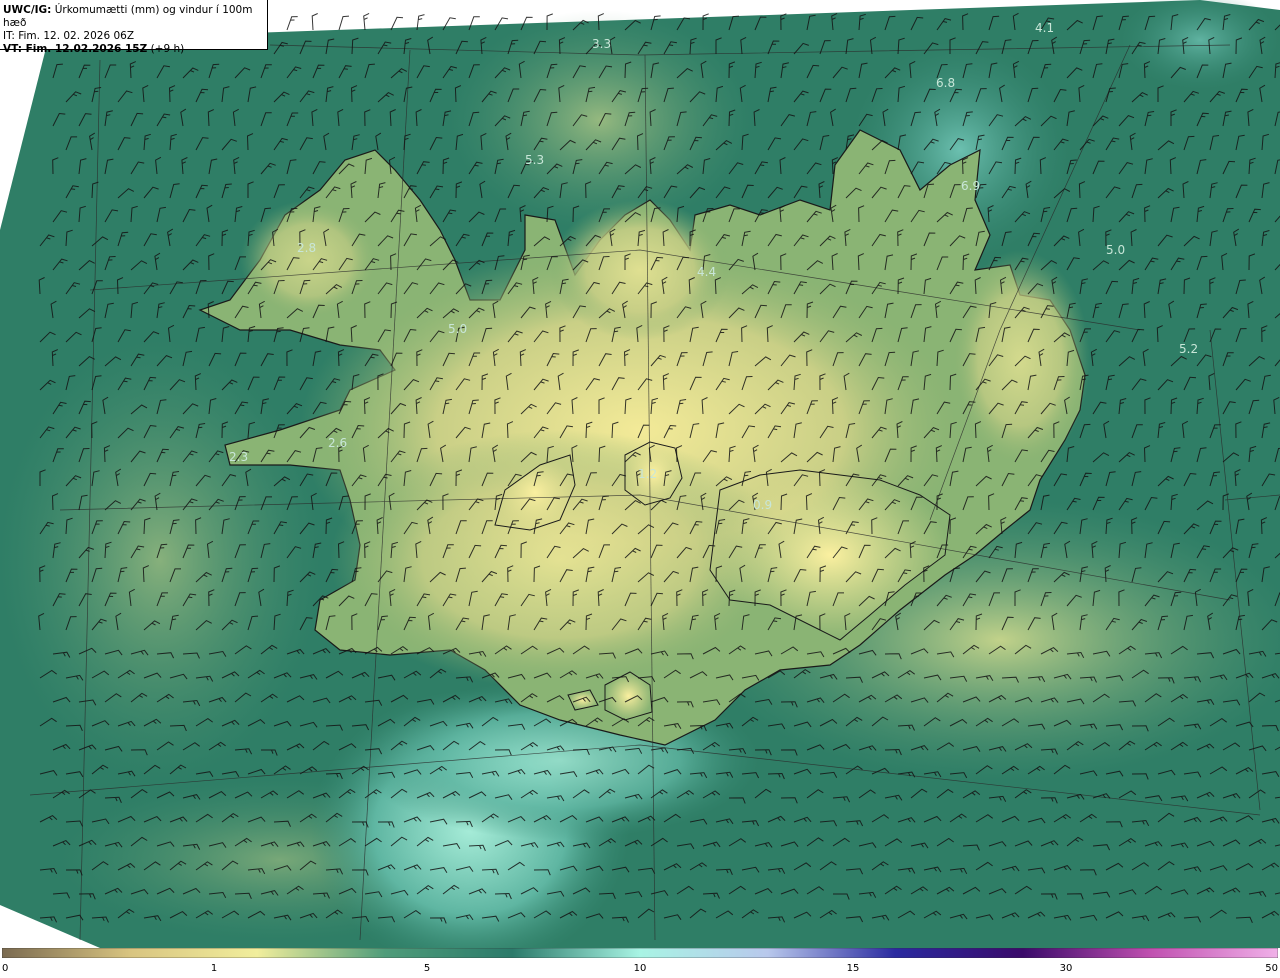 Image resolution: width=1280 pixels, height=978 pixels. Describe the element at coordinates (706, 272) in the screenshot. I see `map-label: 4.4` at that location.